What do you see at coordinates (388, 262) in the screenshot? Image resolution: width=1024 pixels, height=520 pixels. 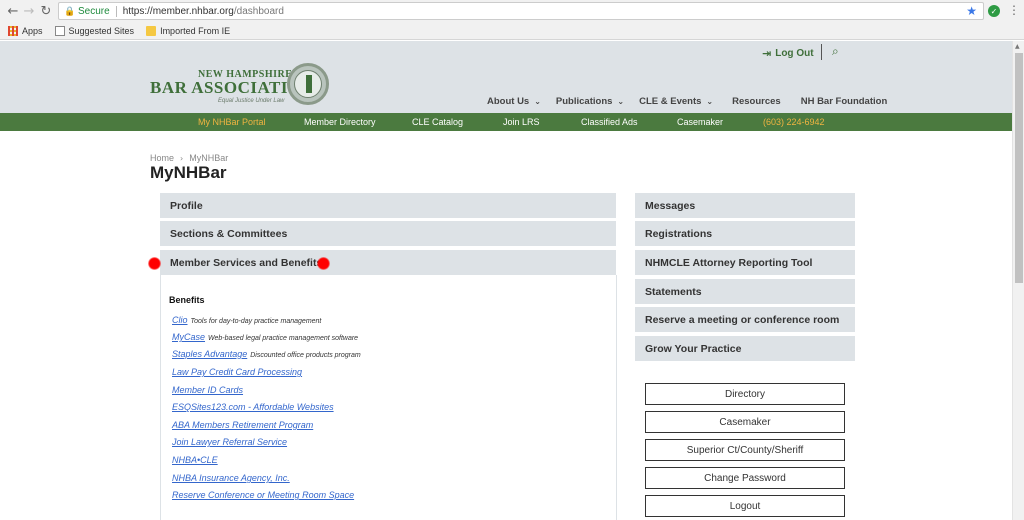 I see `panel-member-services-benefits: Member Services and Benefits` at bounding box center [388, 262].